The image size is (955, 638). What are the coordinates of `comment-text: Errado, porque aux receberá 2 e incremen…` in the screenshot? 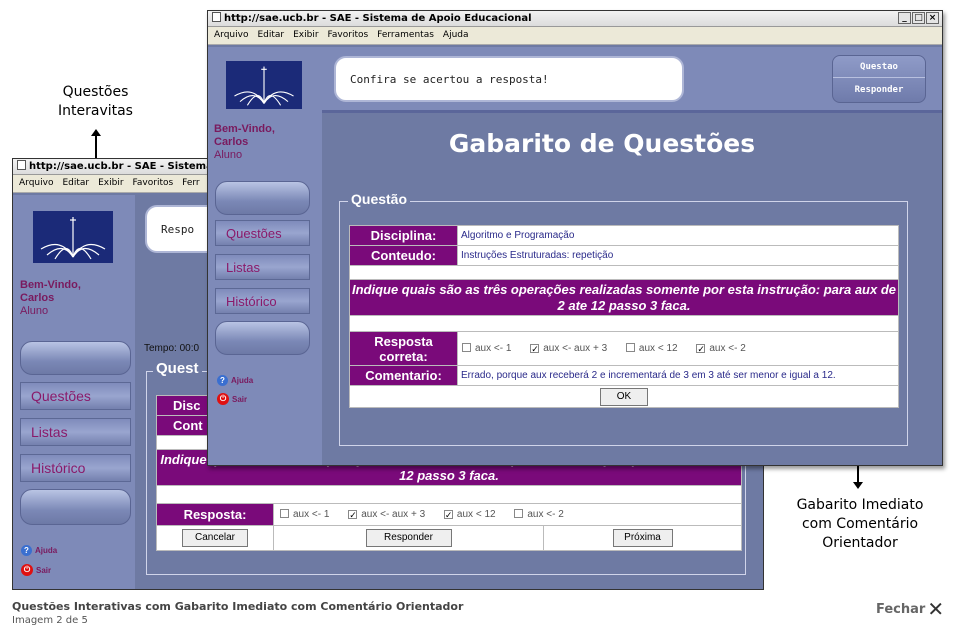 It's located at (678, 375).